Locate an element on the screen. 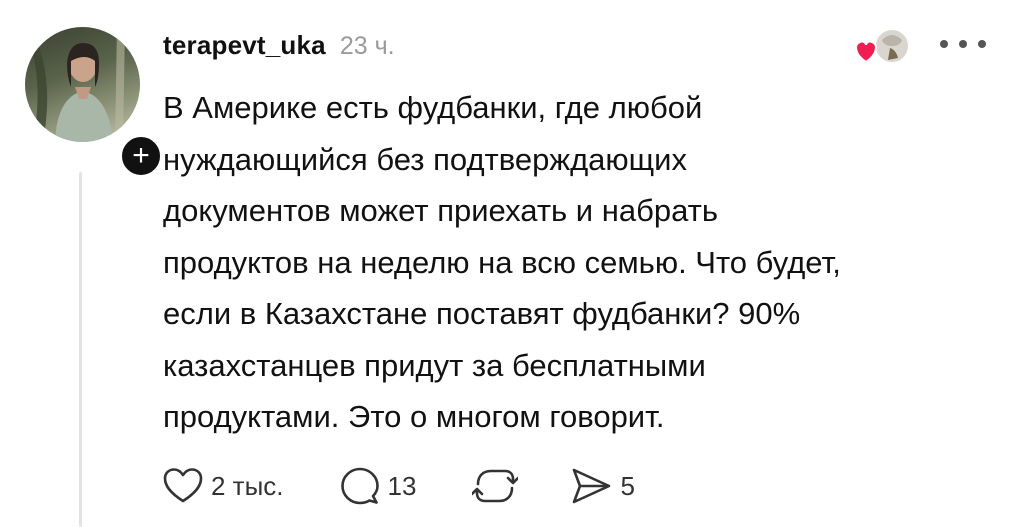  reaction-avatars is located at coordinates (884, 47).